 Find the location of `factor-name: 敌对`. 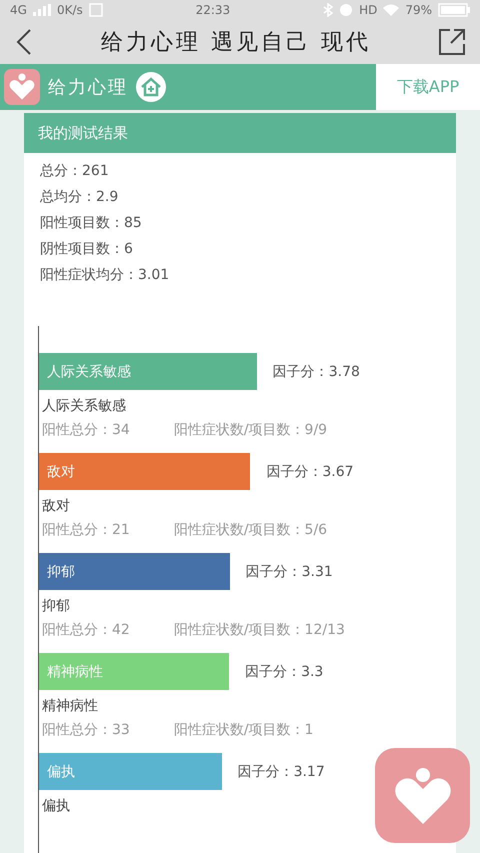

factor-name: 敌对 is located at coordinates (56, 506).